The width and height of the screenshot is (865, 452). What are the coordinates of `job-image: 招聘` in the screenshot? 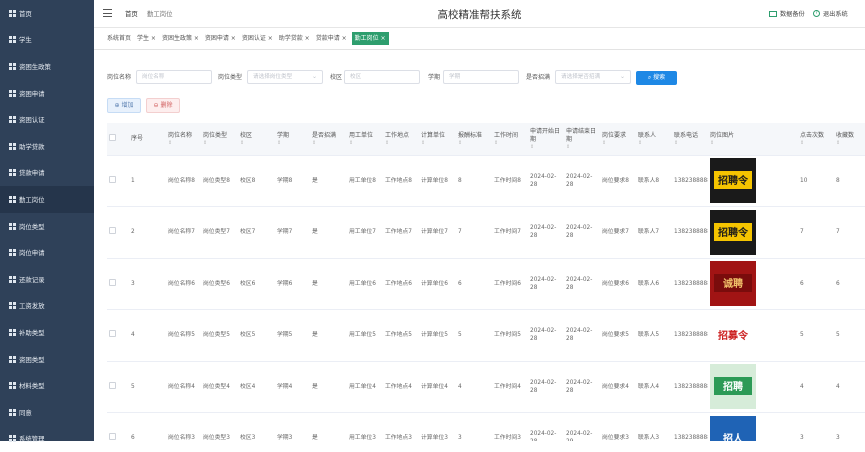 It's located at (733, 386).